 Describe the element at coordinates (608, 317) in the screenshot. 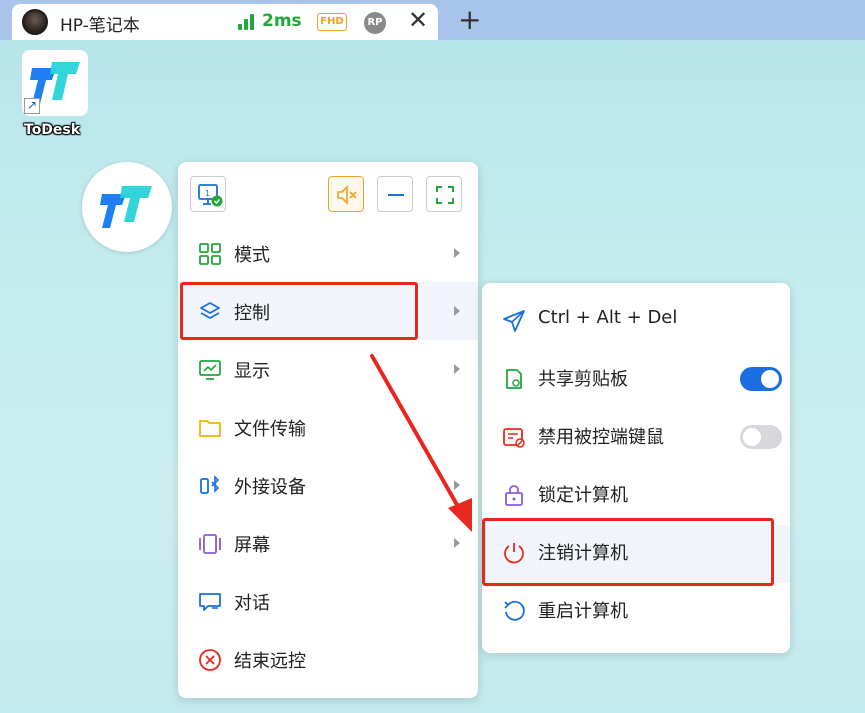

I see `submenu-item-label: Ctrl + Alt + Del` at that location.